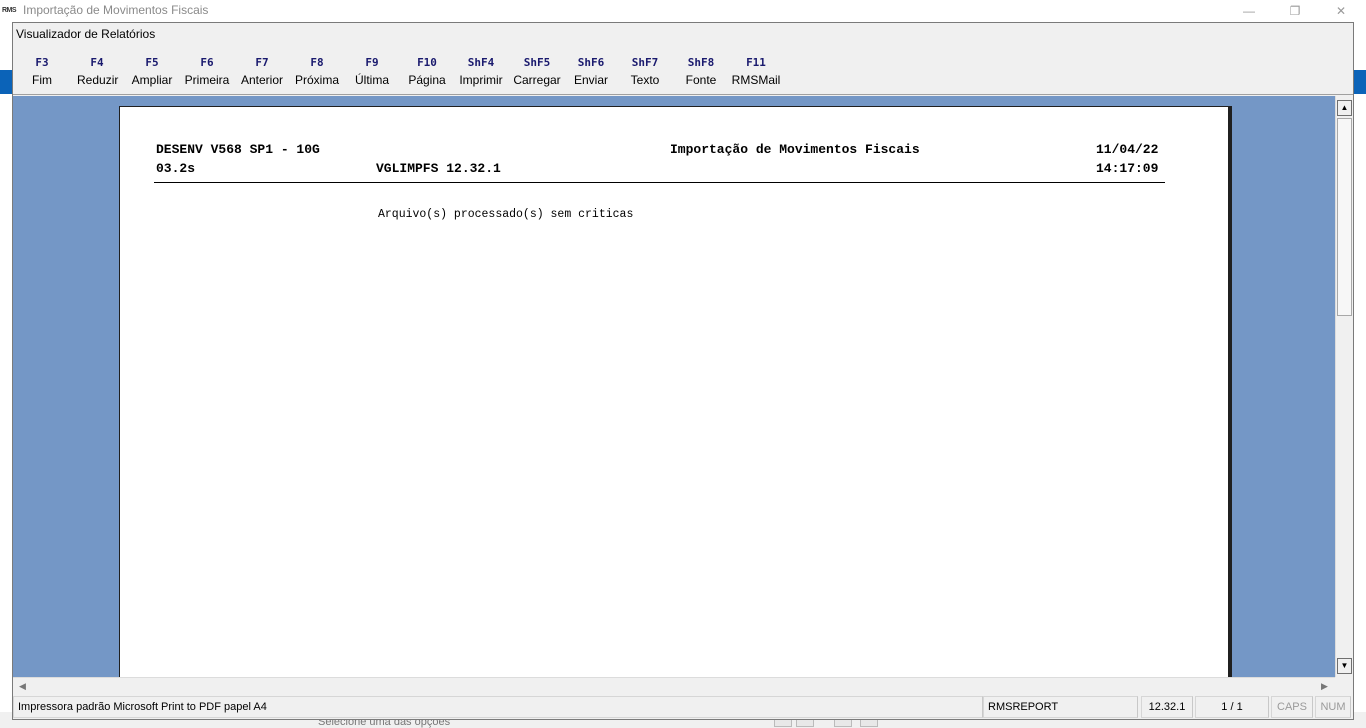  I want to click on toolbar-label: RMSMail, so click(756, 80).